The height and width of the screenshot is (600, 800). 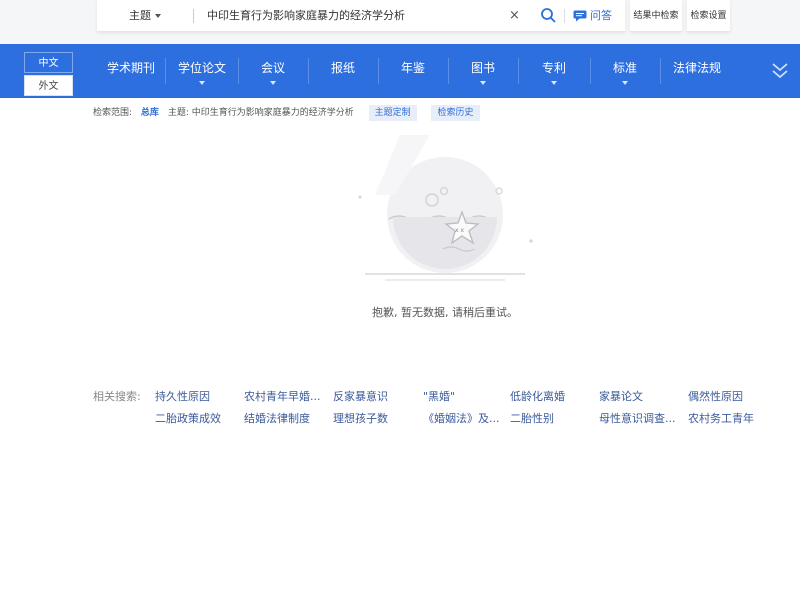 I want to click on search-settings-button: 检索设置, so click(x=708, y=16).